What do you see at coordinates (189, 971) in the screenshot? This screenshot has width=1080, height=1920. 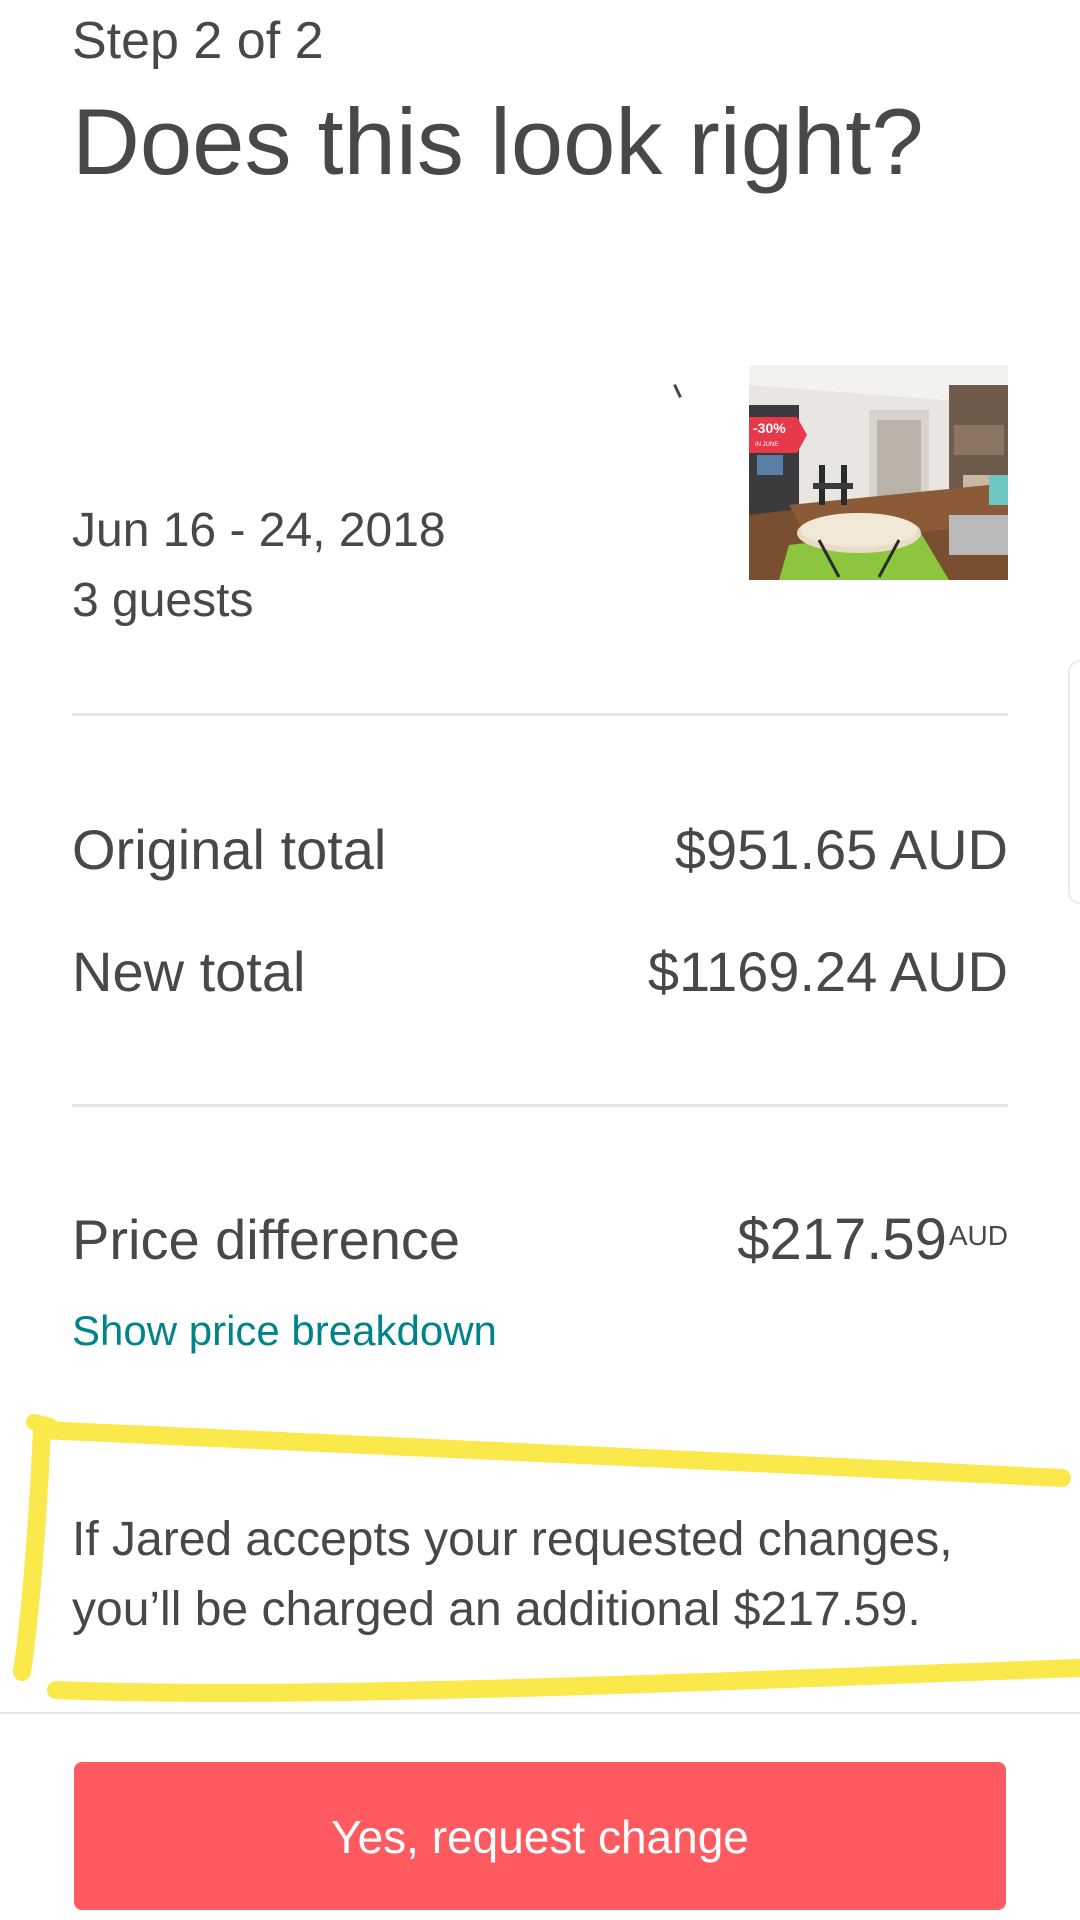 I see `new-total-label: New total` at bounding box center [189, 971].